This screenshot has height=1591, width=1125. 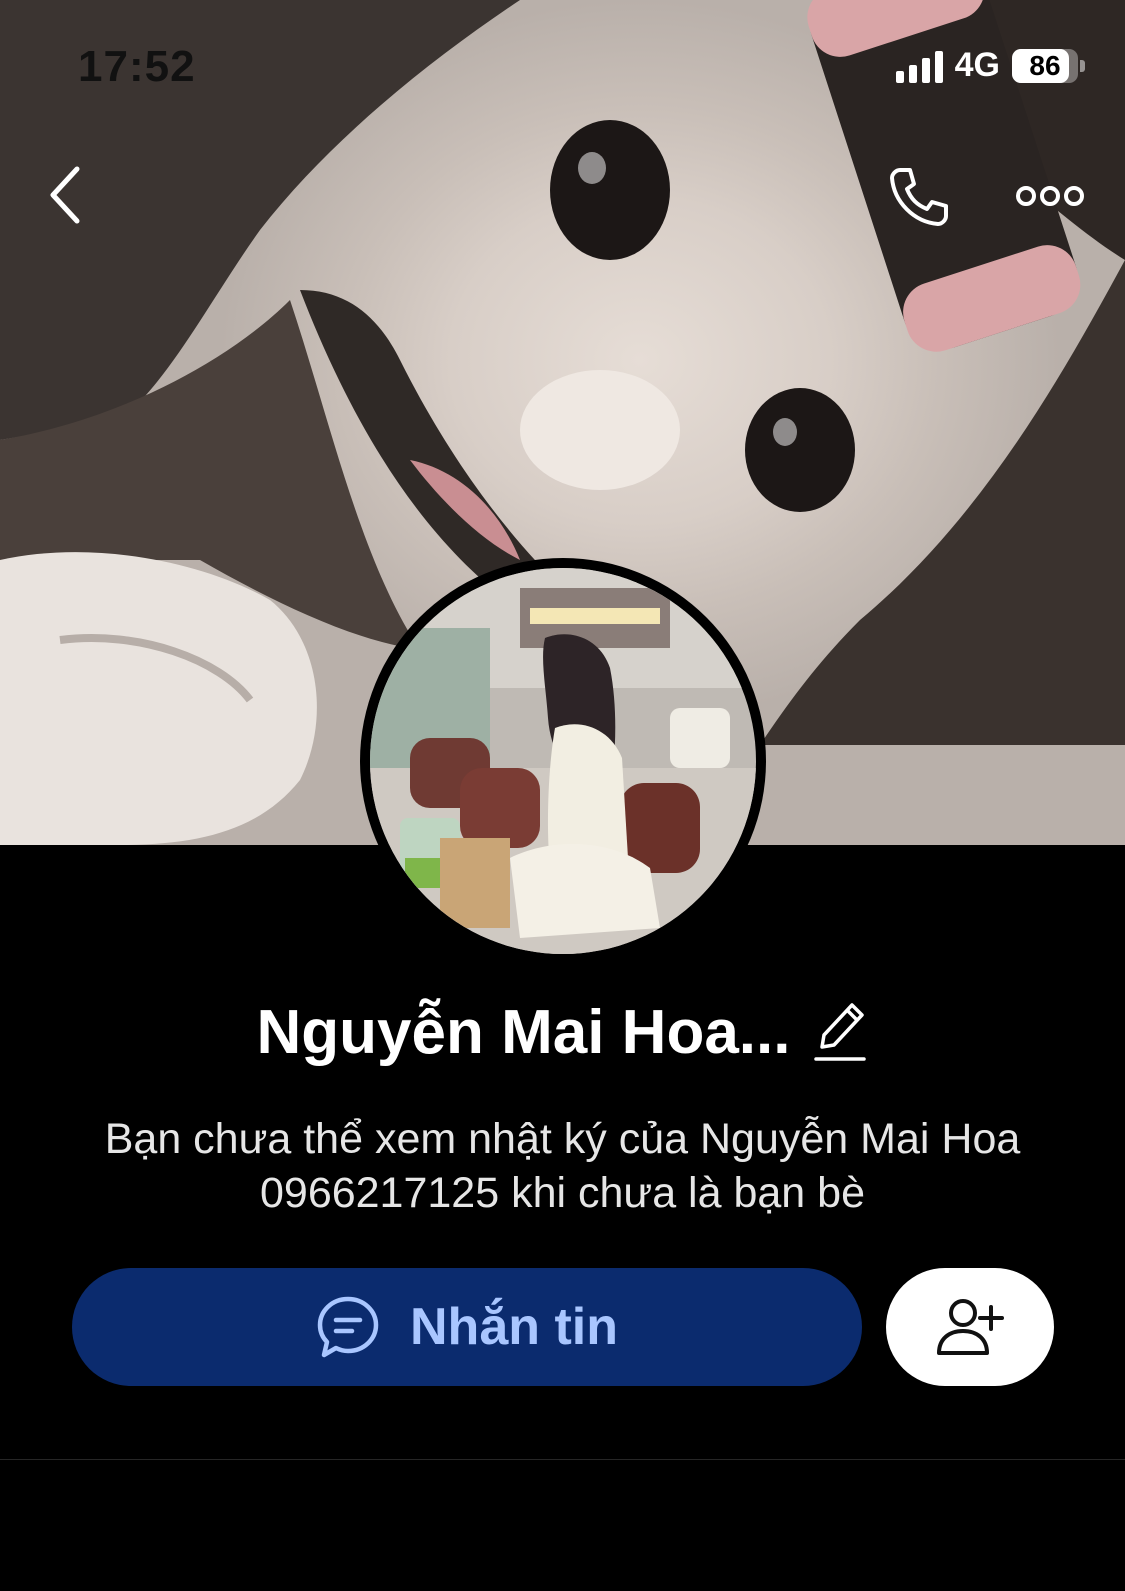 I want to click on more-button, so click(x=1050, y=196).